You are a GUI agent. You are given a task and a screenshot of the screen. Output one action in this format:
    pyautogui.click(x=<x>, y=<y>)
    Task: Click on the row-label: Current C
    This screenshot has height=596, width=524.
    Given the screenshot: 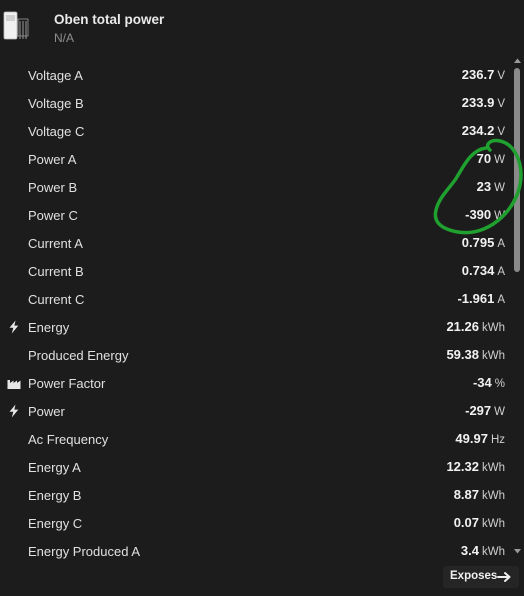 What is the action you would take?
    pyautogui.click(x=56, y=299)
    